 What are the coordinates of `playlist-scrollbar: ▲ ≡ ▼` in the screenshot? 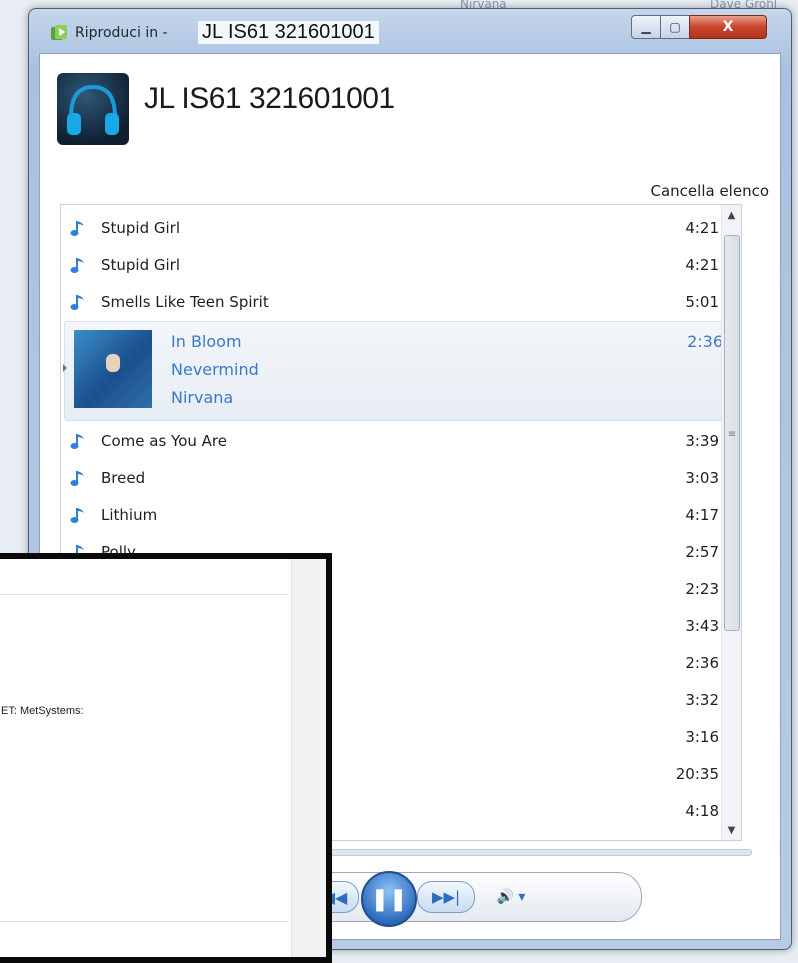 It's located at (731, 522).